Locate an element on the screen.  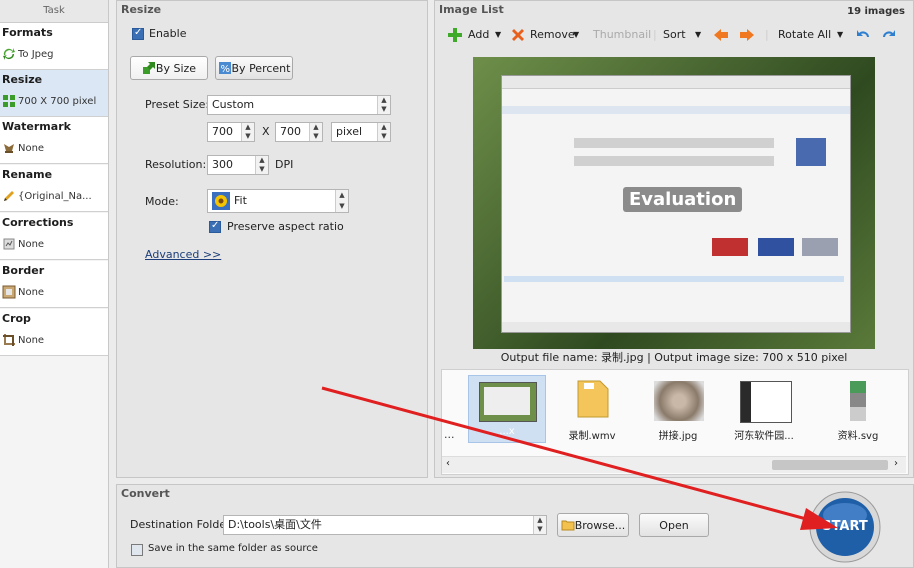
thumbnail-item: 拼接.jpg is located at coordinates (678, 408).